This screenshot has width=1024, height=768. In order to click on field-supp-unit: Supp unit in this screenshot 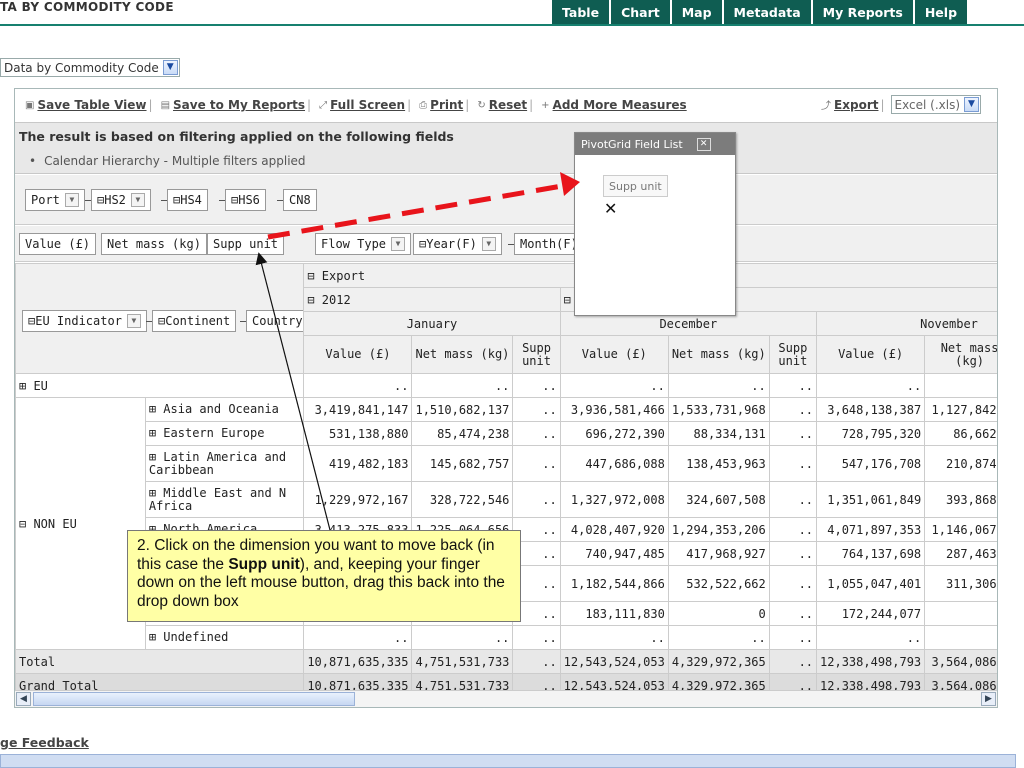, I will do `click(246, 244)`.